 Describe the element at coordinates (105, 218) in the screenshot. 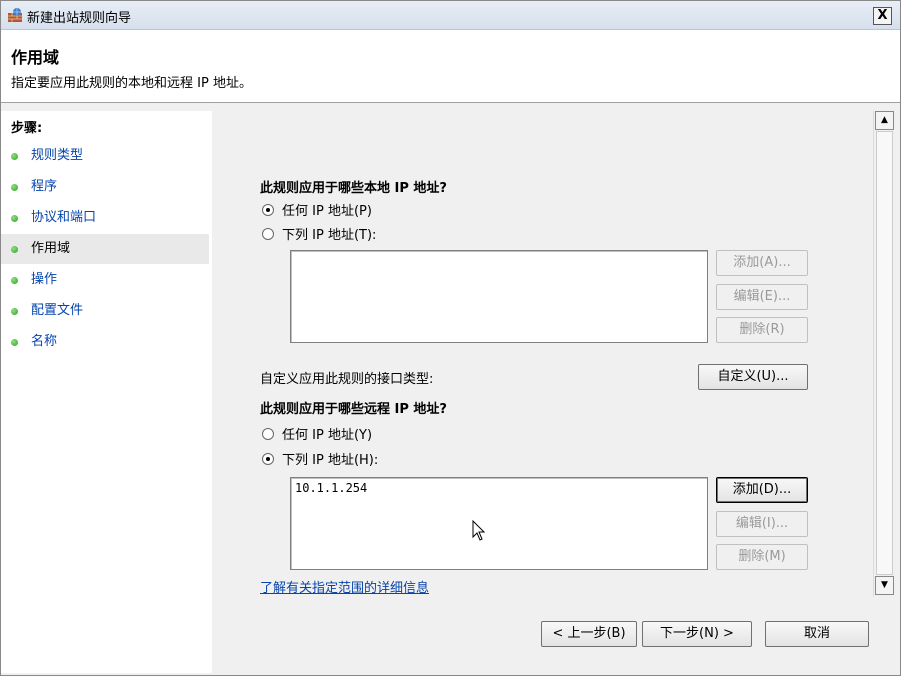

I see `sidebar-item-protocol-ports: 协议和端口` at that location.